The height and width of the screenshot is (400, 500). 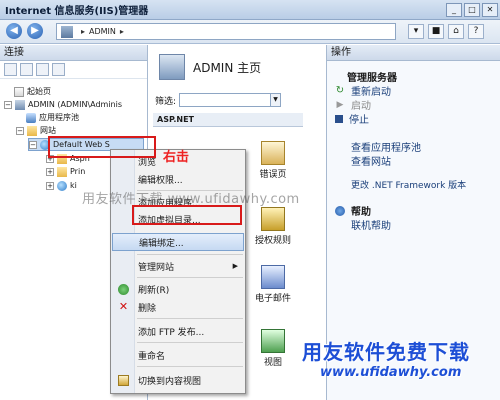 What do you see at coordinates (371, 224) in the screenshot?
I see `action-online-help: 联机帮助` at bounding box center [371, 224].